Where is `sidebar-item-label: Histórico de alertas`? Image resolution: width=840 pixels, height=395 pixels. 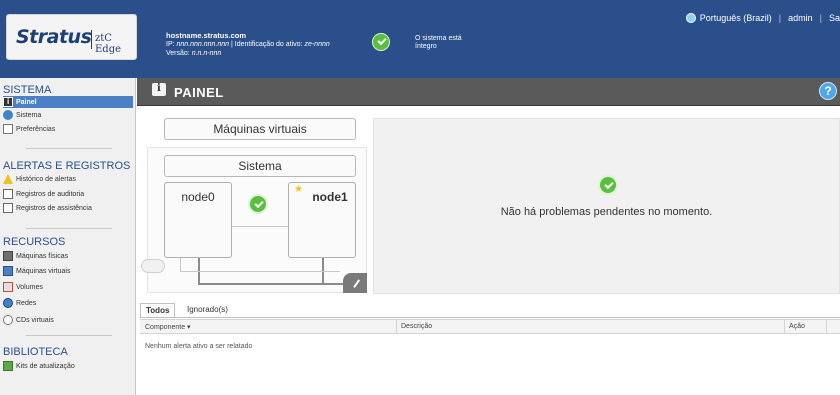 sidebar-item-label: Histórico de alertas is located at coordinates (46, 179).